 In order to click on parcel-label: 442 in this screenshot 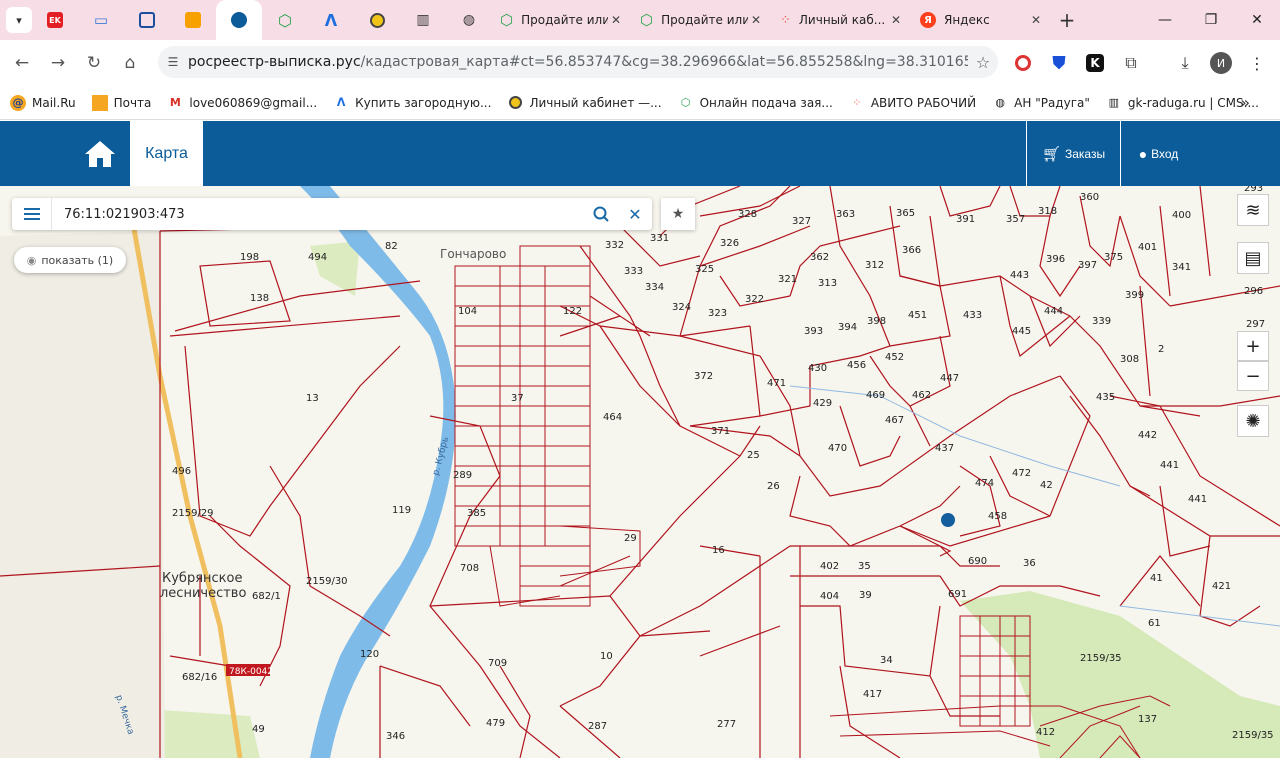, I will do `click(1147, 435)`.